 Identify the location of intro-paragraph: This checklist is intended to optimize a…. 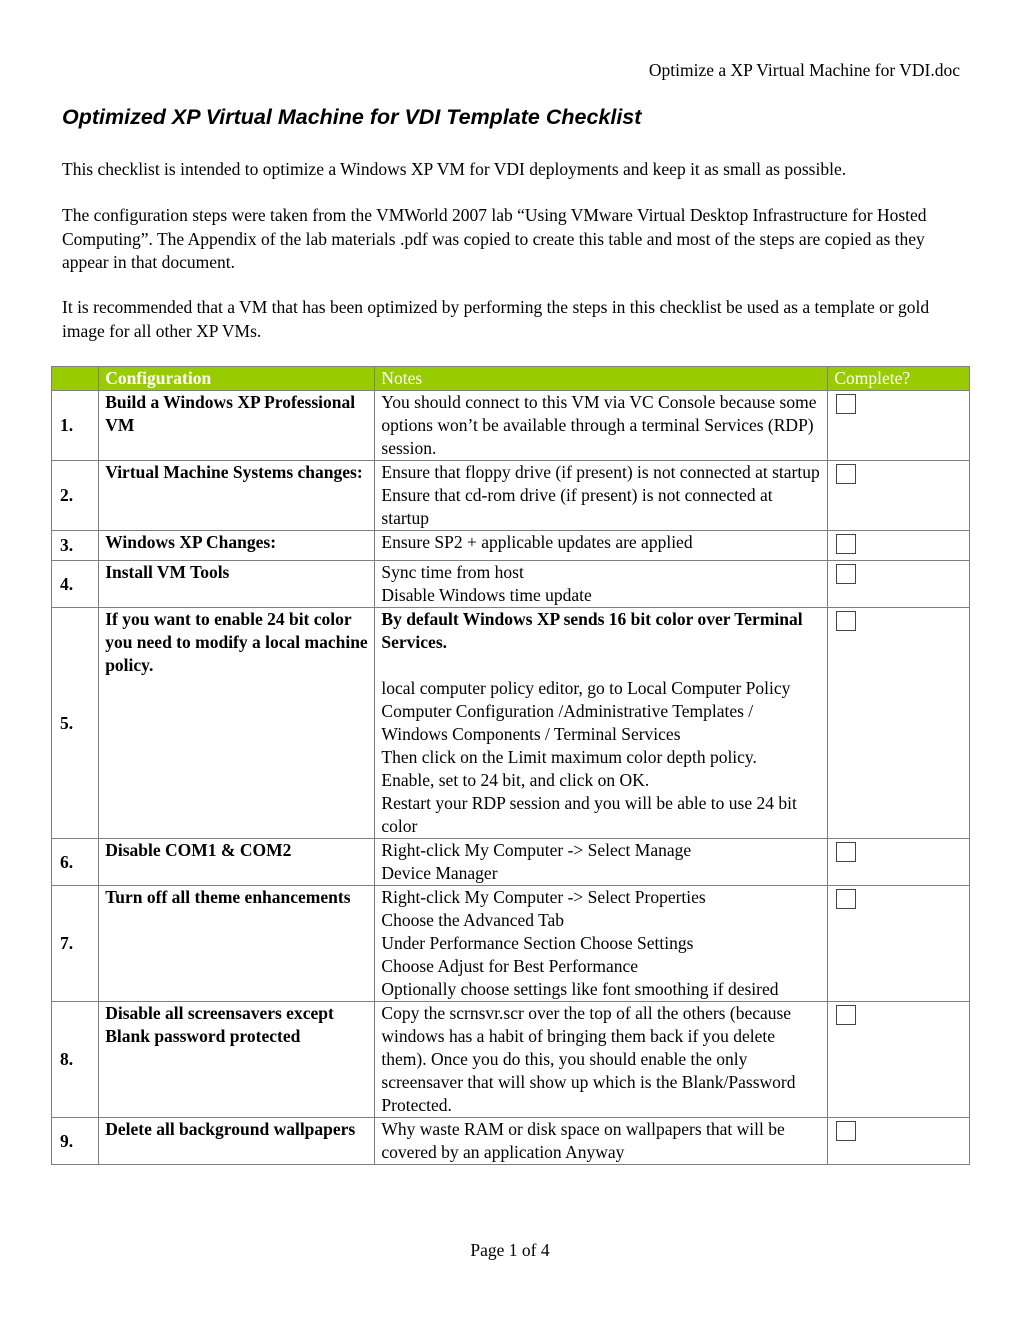
(454, 169).